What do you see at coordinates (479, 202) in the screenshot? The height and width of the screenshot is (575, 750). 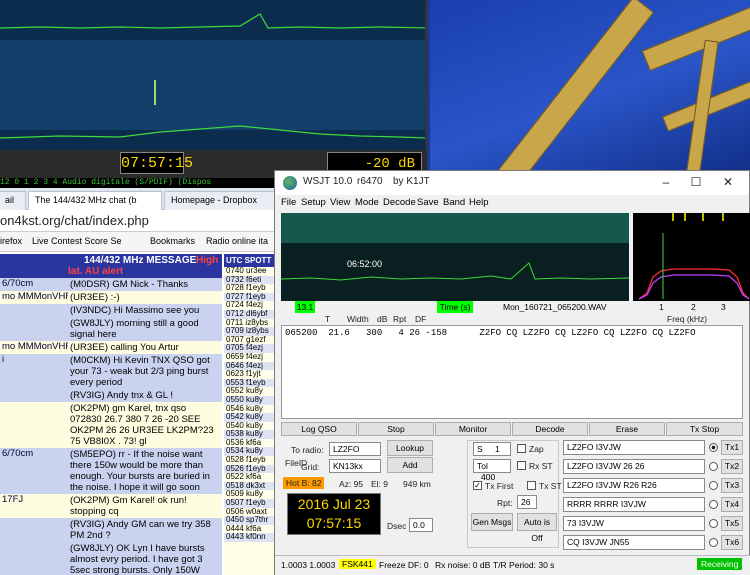 I see `menu-help: Help` at bounding box center [479, 202].